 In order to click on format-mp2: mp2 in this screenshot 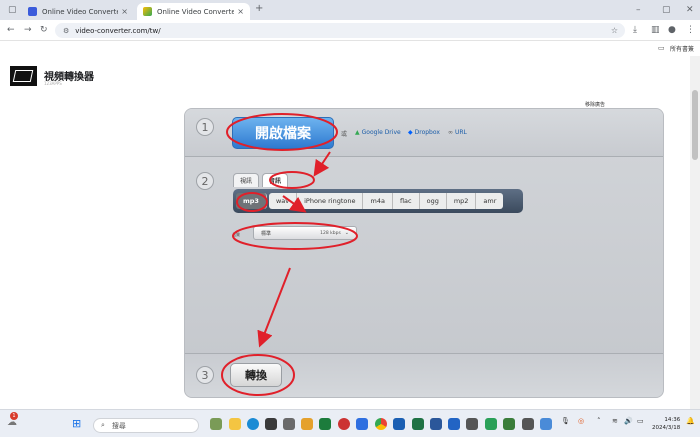, I will do `click(461, 201)`.